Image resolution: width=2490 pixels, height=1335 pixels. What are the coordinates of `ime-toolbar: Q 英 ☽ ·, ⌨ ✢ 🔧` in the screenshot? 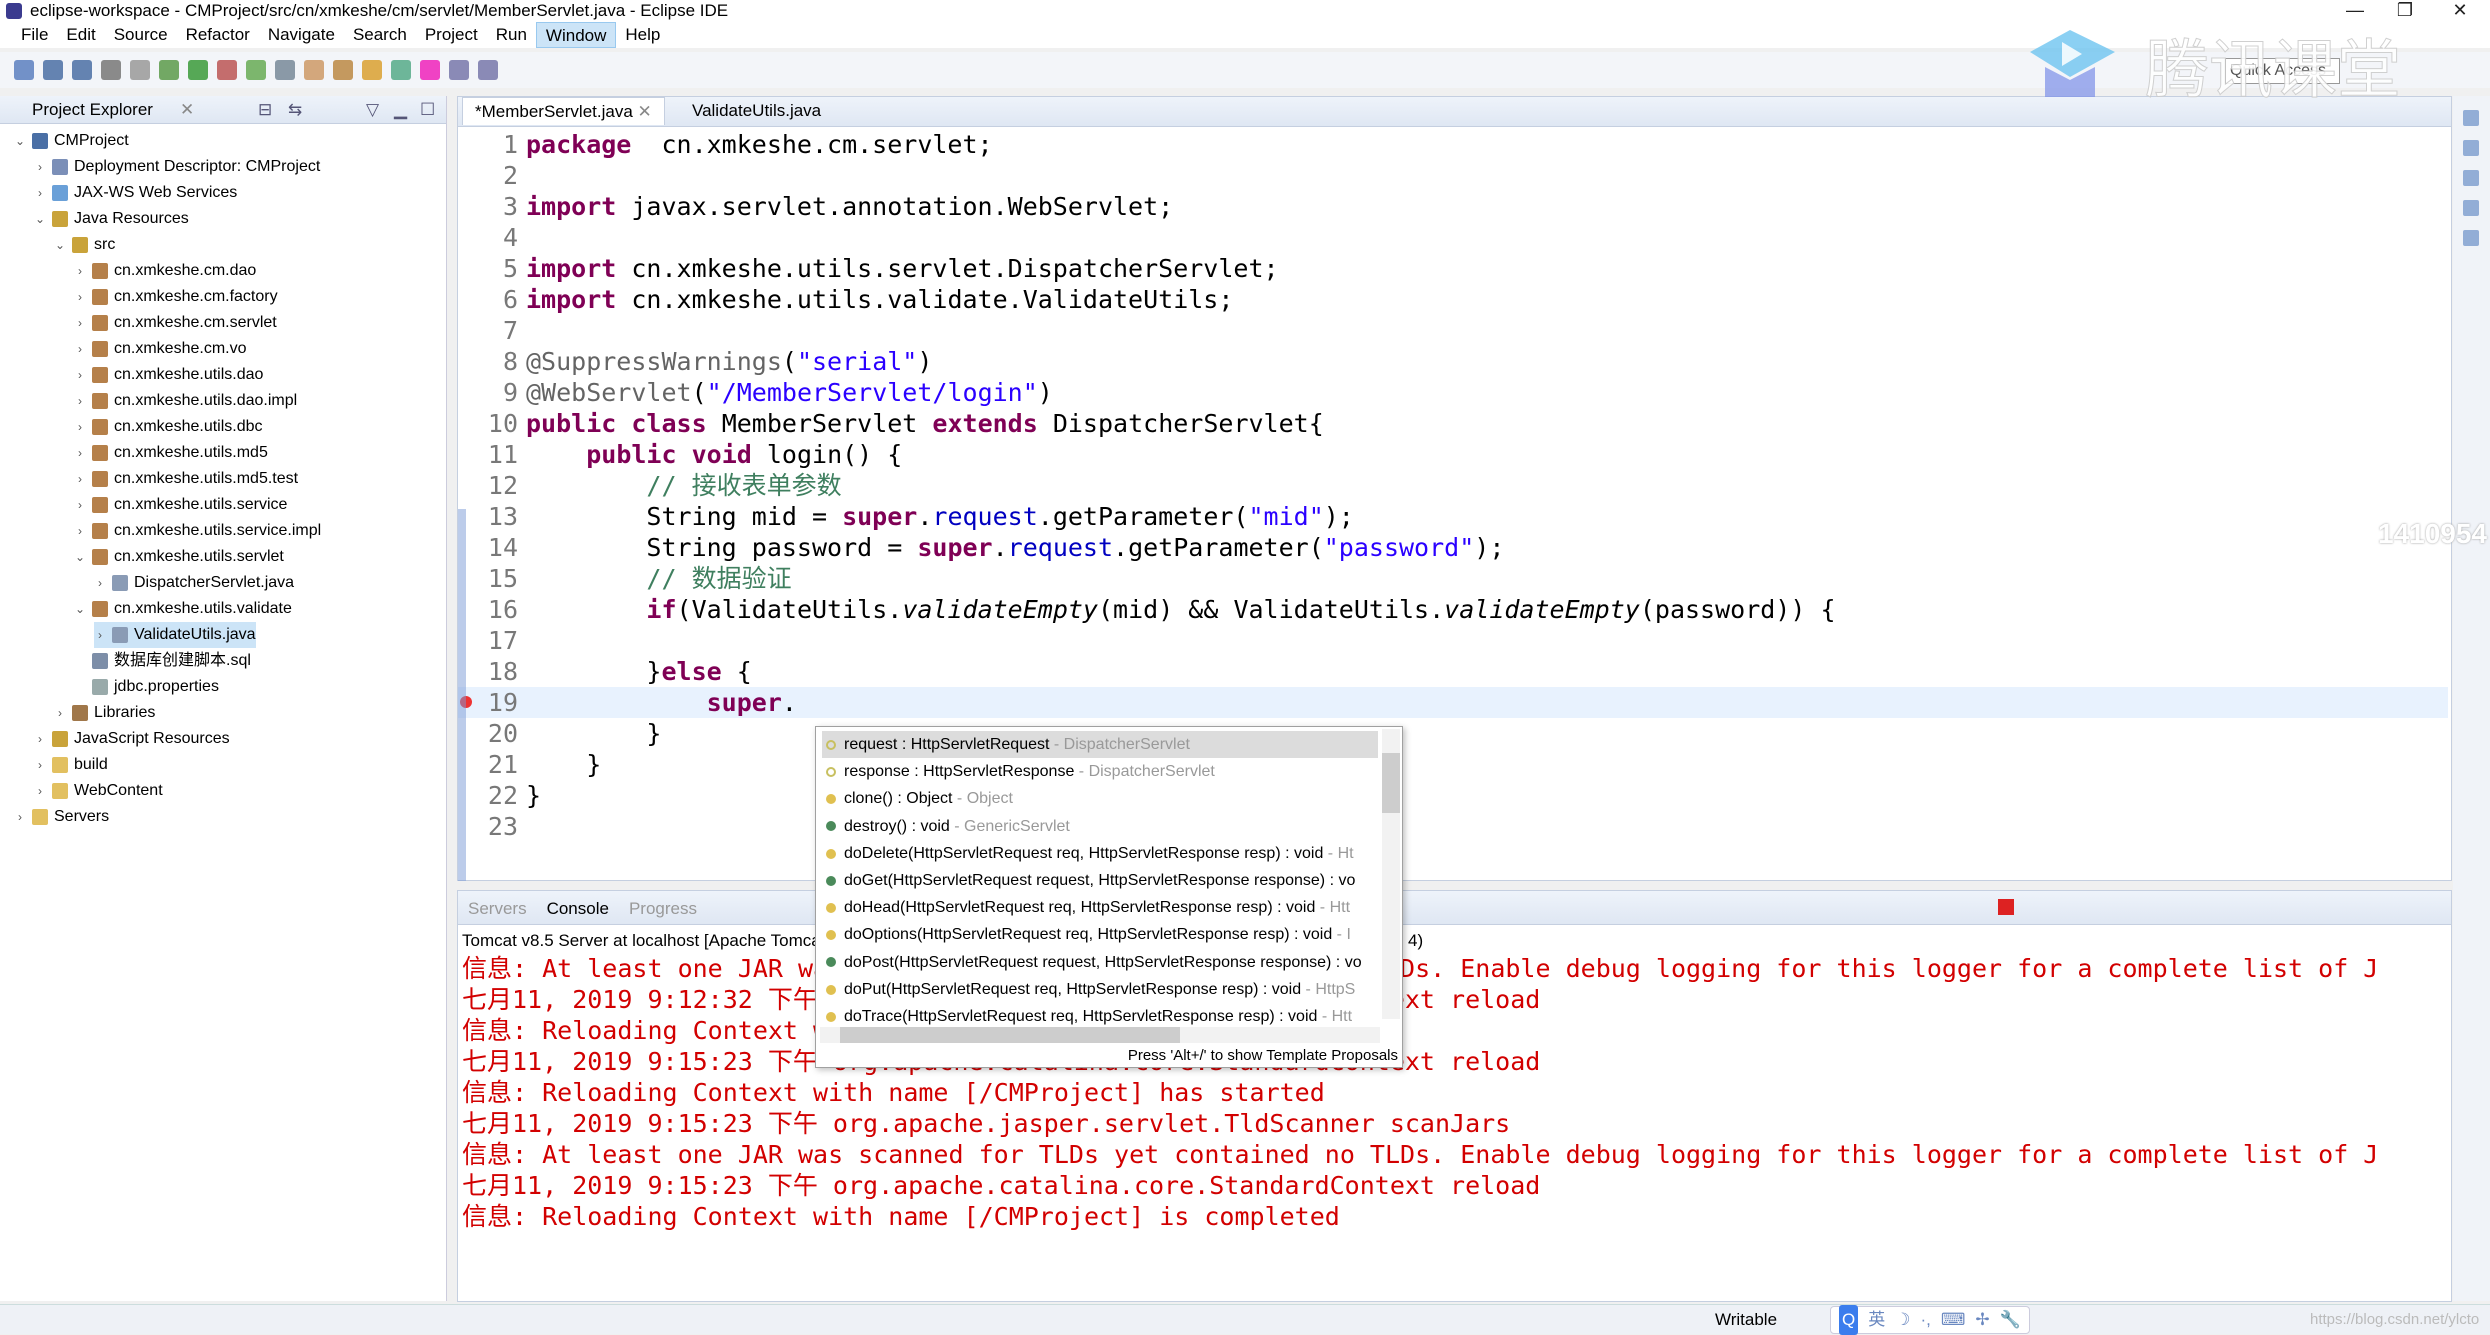 It's located at (1930, 1320).